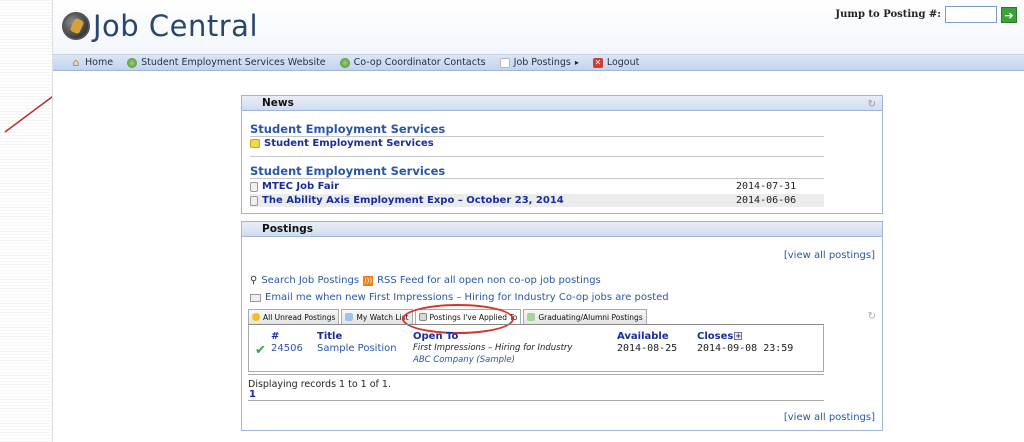 The height and width of the screenshot is (442, 1024). I want to click on tab-label: My Watch List, so click(382, 317).